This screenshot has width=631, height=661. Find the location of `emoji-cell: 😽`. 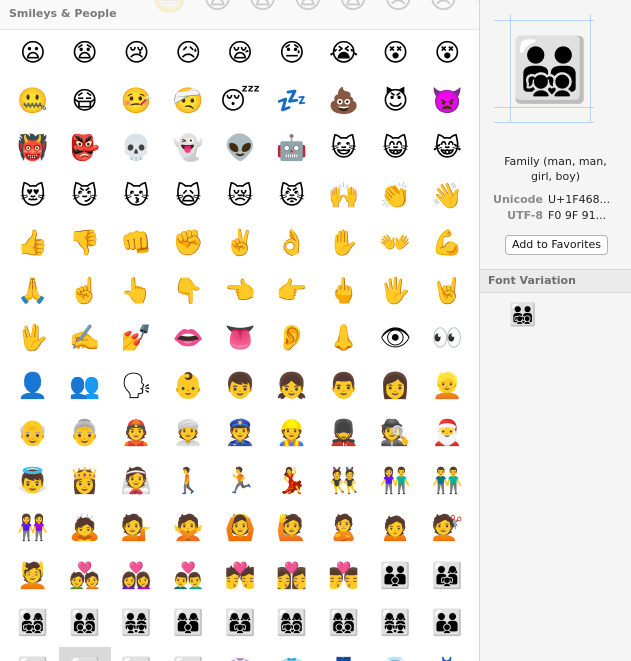

emoji-cell: 😽 is located at coordinates (137, 196).